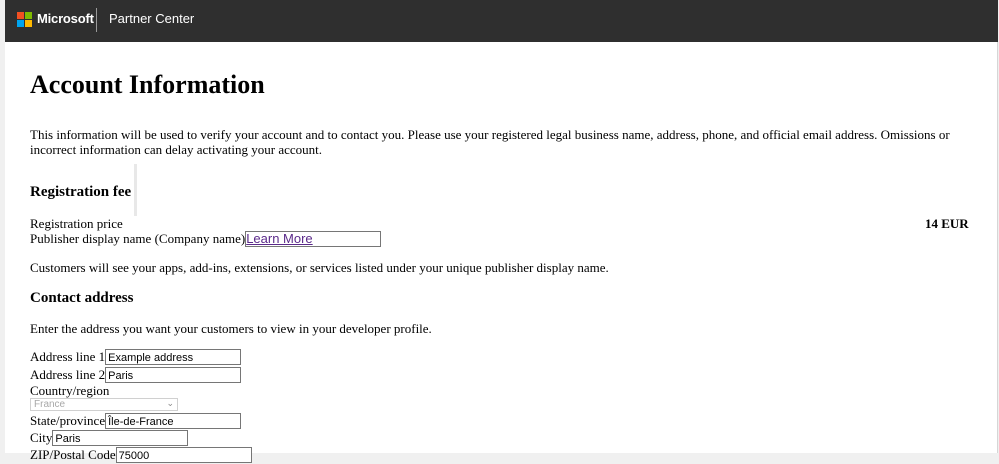  I want to click on learn-more-link: Learn More, so click(279, 239).